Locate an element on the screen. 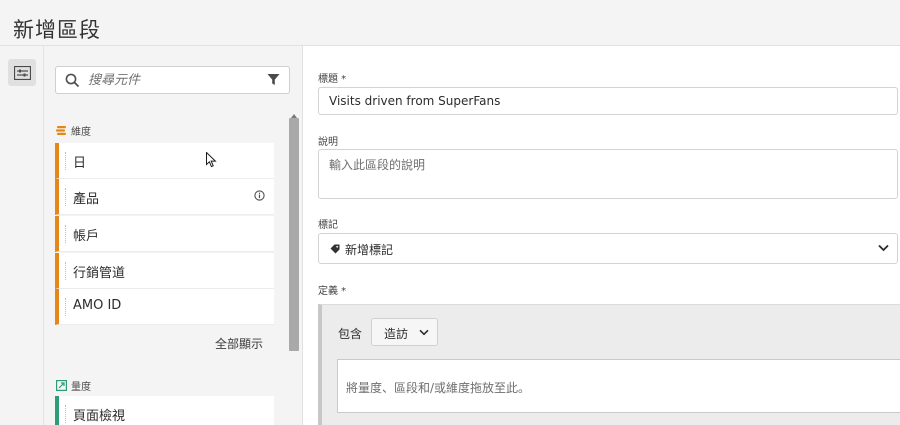 This screenshot has width=900, height=425. dimension-item: AMO ID is located at coordinates (164, 307).